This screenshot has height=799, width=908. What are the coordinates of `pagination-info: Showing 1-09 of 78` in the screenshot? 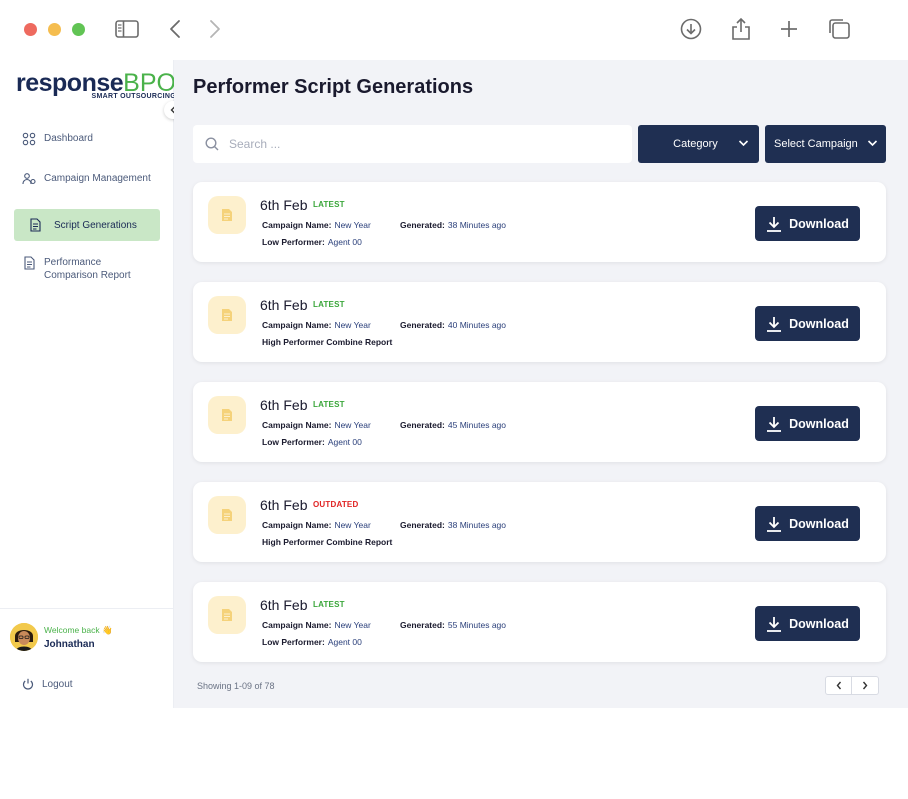 It's located at (236, 686).